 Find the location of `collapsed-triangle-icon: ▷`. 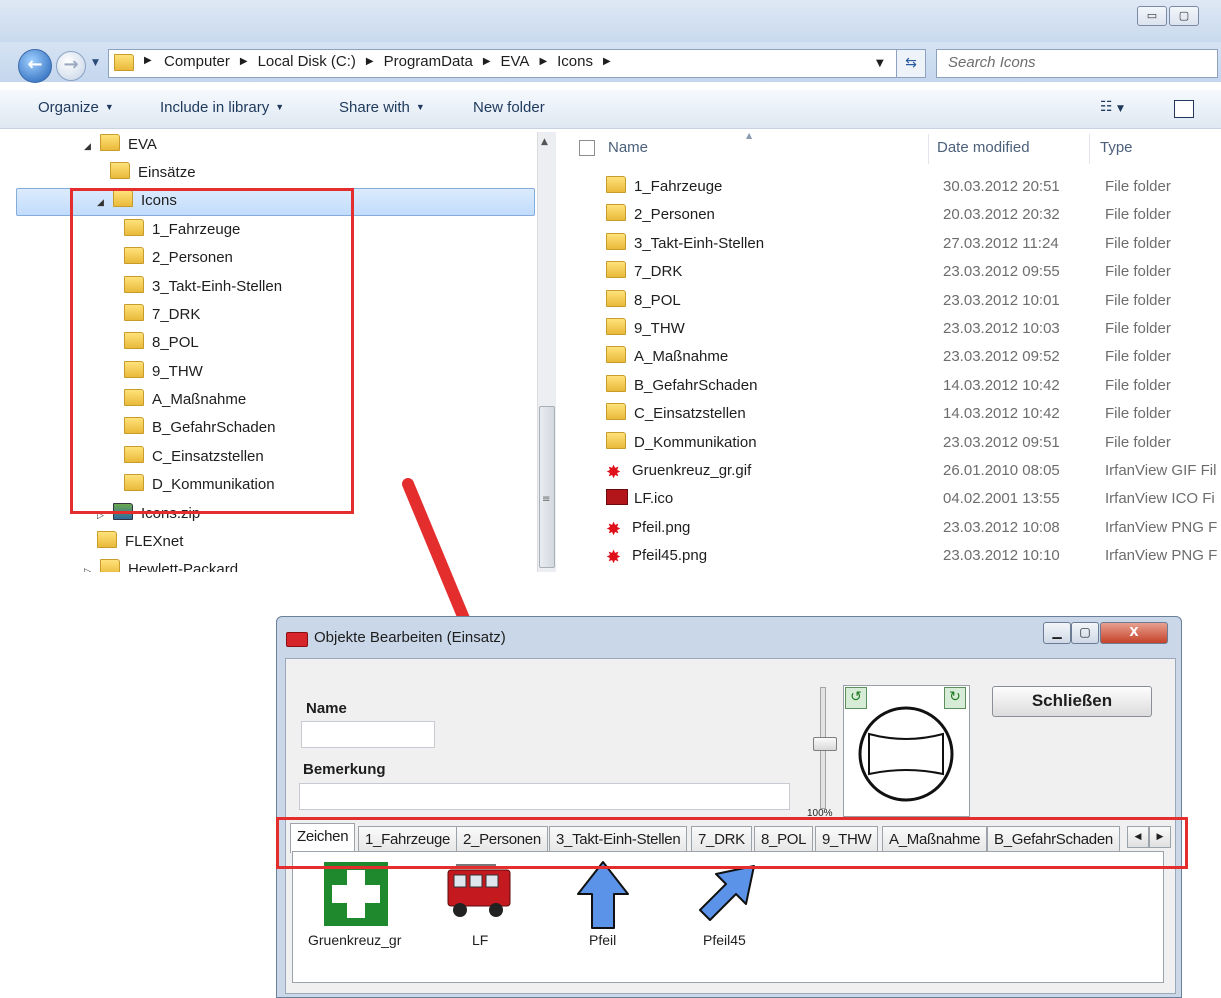

collapsed-triangle-icon: ▷ is located at coordinates (89, 564).